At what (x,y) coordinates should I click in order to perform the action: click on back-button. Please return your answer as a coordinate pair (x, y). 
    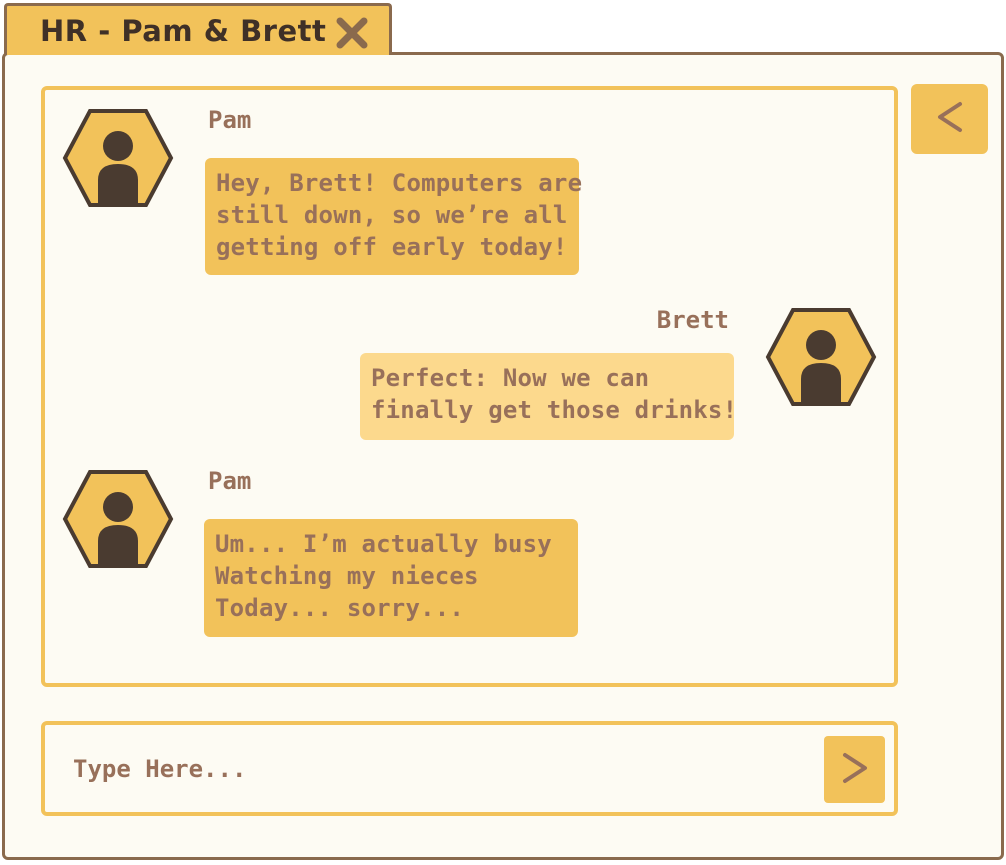
    Looking at the image, I should click on (949, 119).